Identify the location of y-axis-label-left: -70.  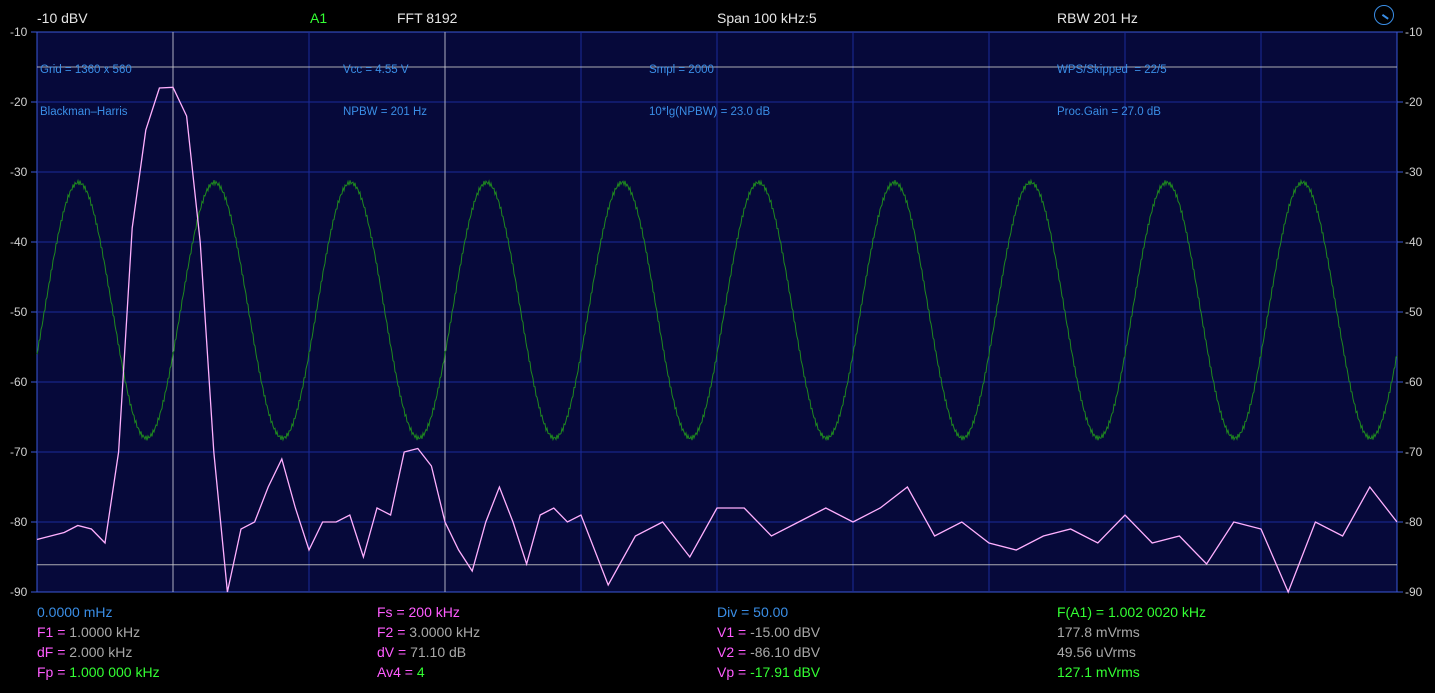
(19, 452).